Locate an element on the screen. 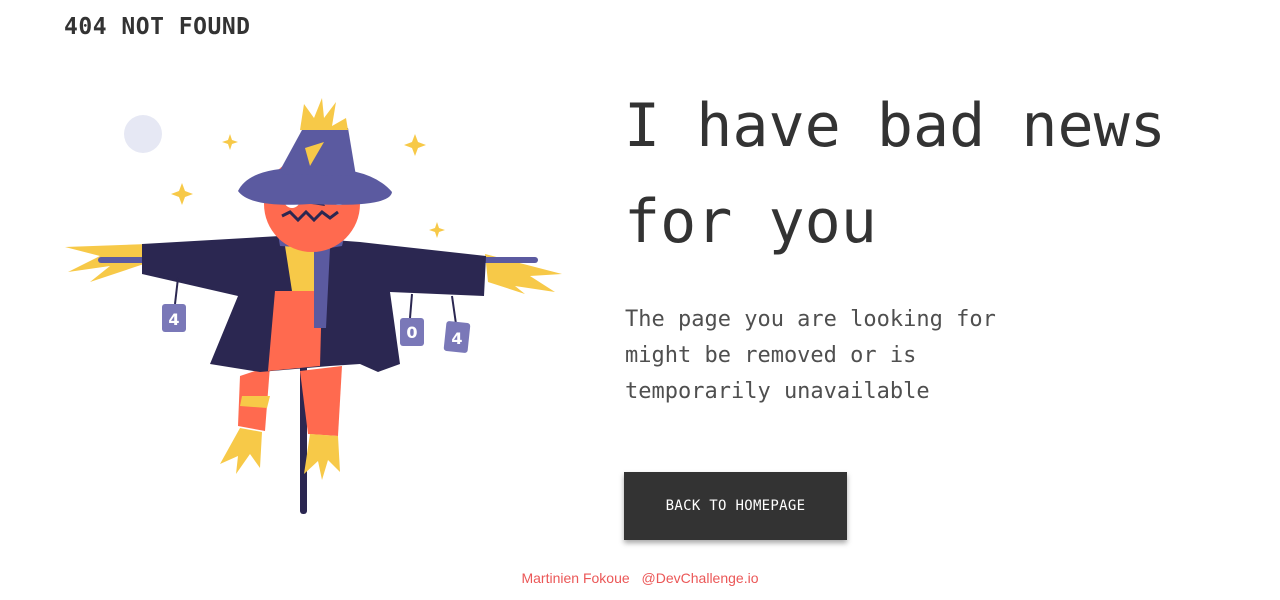 This screenshot has height=600, width=1280. footer-credits: Martinien Fokoue @DevChallenge.io is located at coordinates (640, 578).